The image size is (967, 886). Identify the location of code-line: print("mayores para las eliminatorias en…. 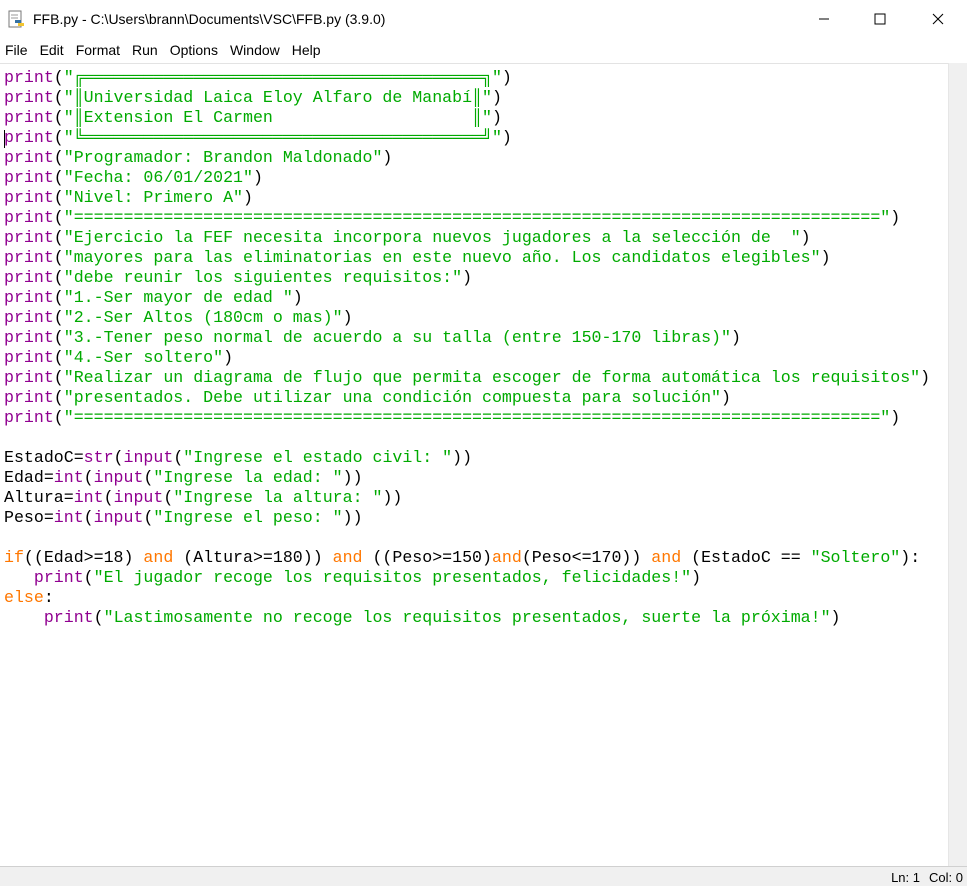
(467, 258).